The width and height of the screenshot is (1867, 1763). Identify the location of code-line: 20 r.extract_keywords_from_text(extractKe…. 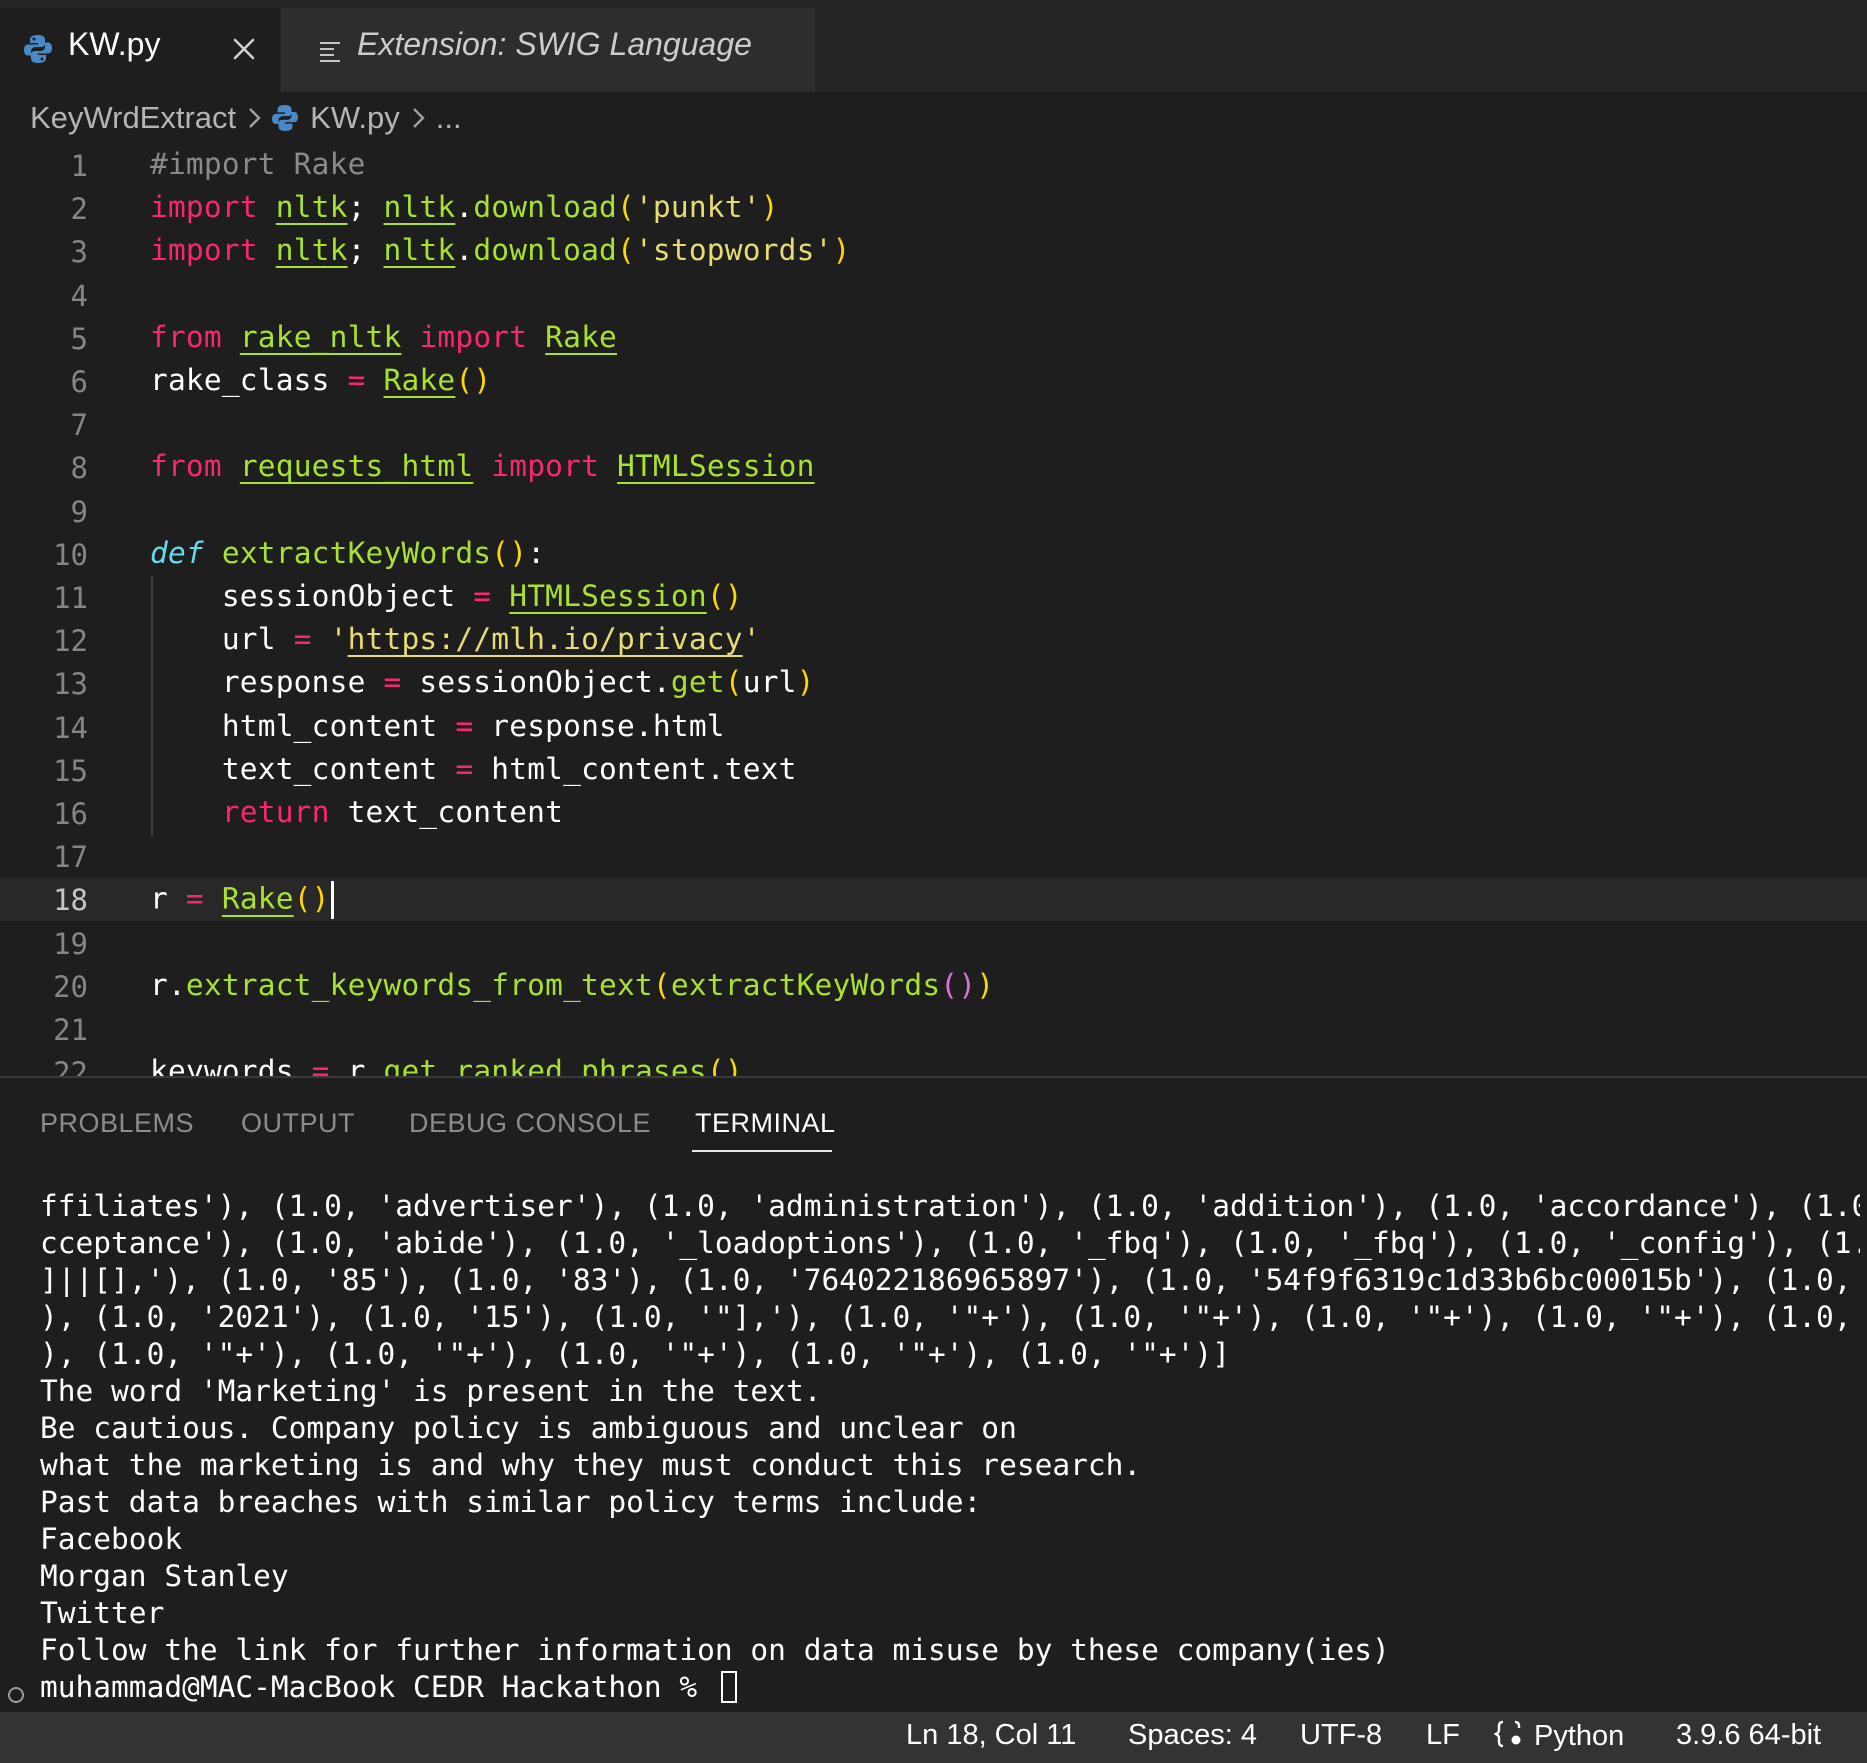
(933, 986).